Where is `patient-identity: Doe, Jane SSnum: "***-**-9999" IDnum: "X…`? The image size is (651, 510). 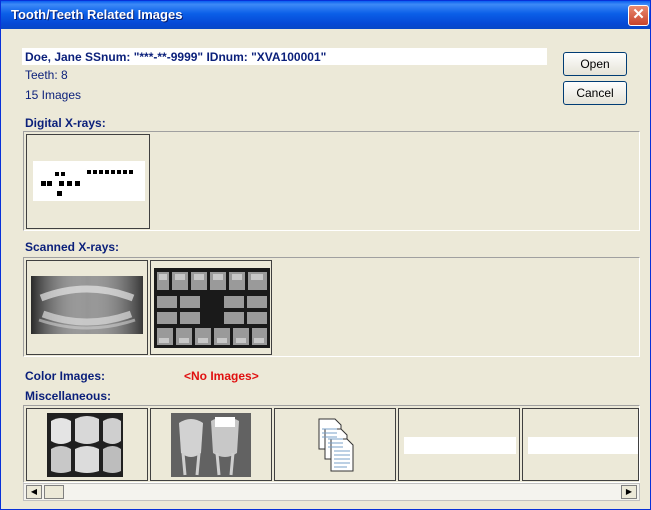 patient-identity: Doe, Jane SSnum: "***-**-9999" IDnum: "X… is located at coordinates (176, 57).